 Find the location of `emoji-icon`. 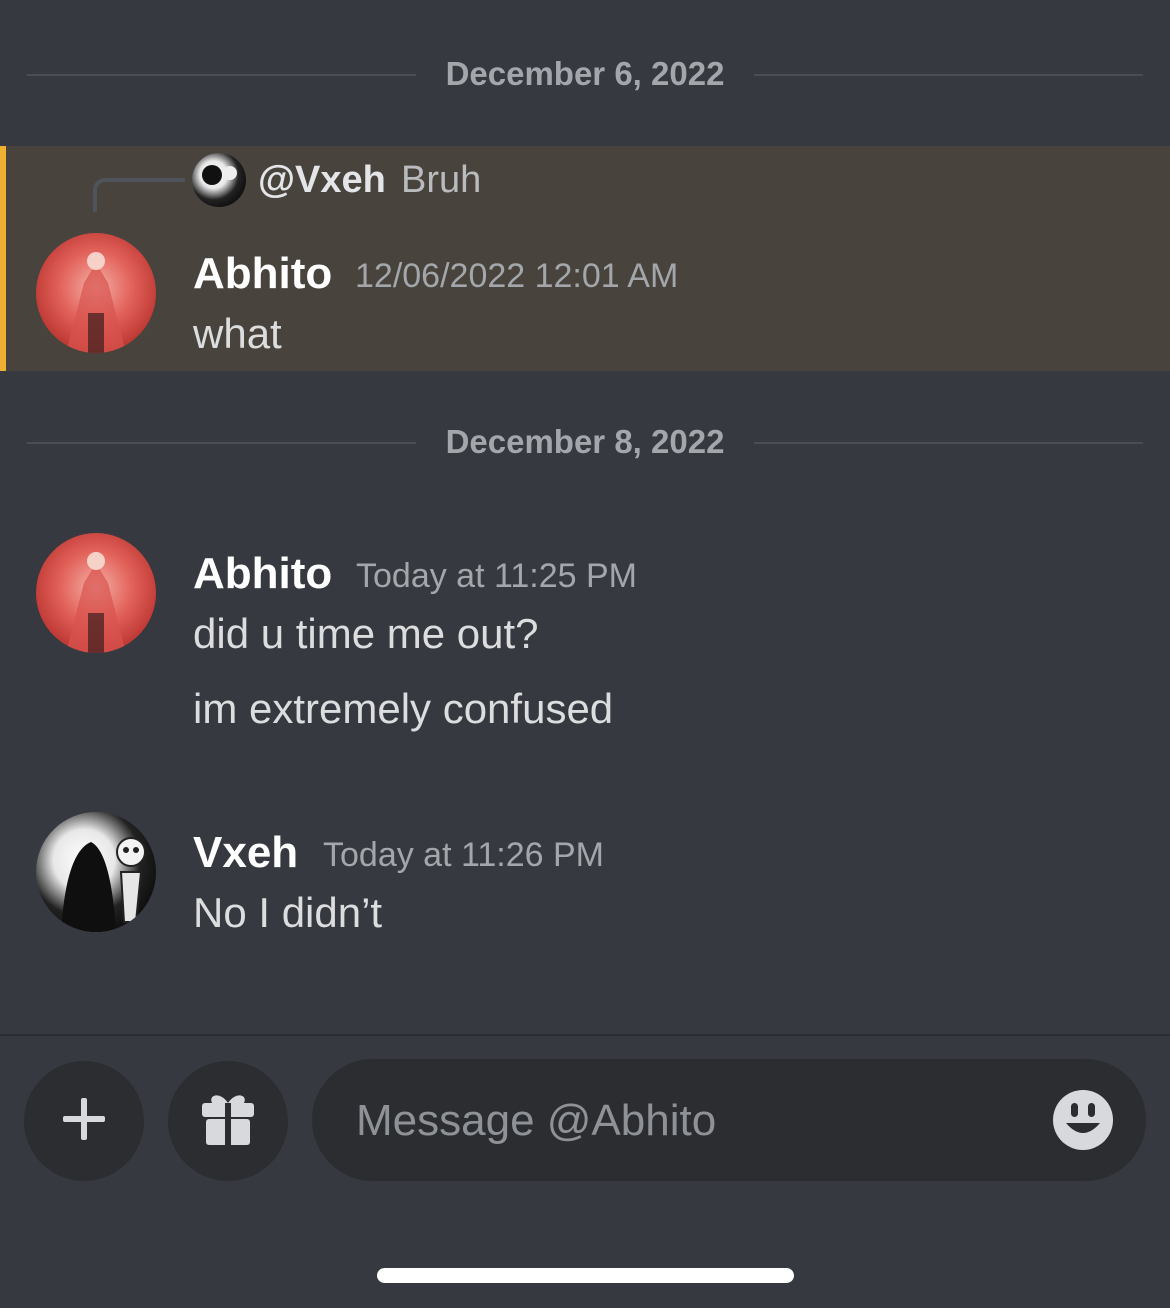

emoji-icon is located at coordinates (1083, 1122).